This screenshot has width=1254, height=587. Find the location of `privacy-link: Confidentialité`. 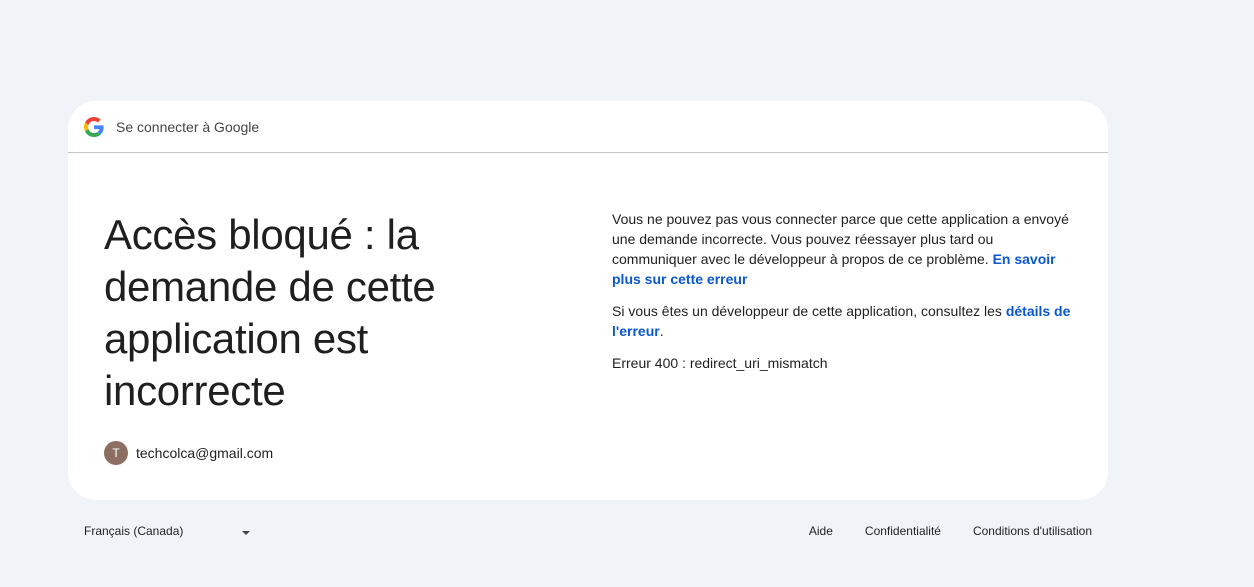

privacy-link: Confidentialité is located at coordinates (903, 531).